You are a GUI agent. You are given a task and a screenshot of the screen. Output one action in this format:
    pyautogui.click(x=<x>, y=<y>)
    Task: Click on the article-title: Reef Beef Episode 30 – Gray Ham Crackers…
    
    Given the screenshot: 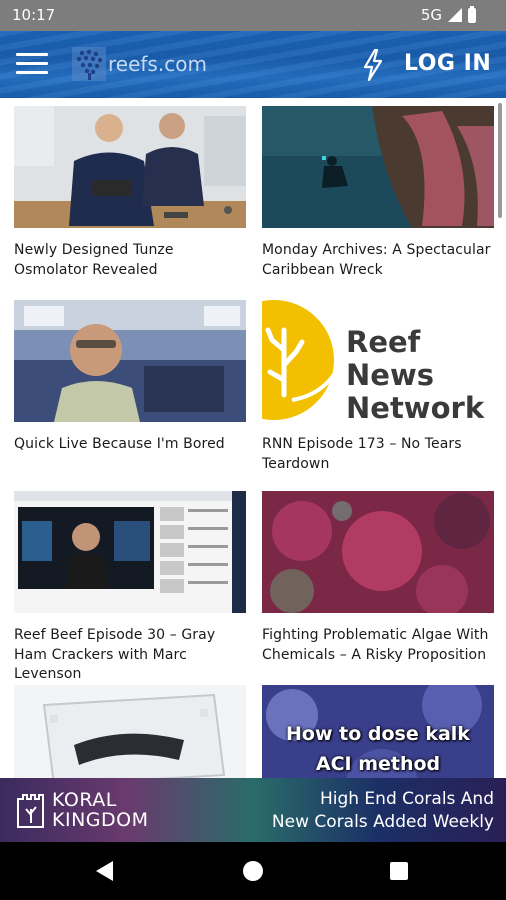 What is the action you would take?
    pyautogui.click(x=115, y=654)
    